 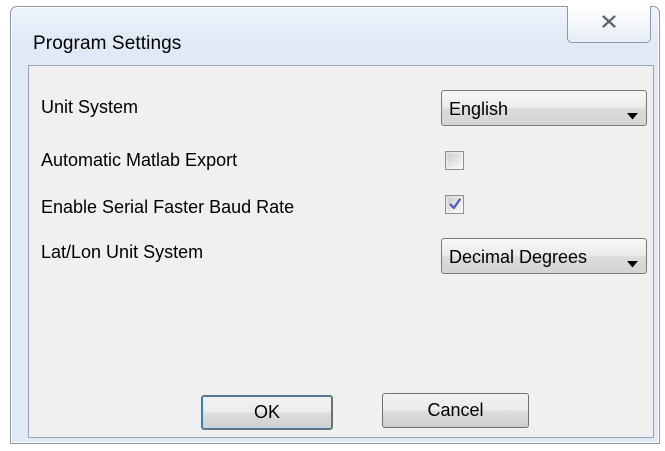 I want to click on latlon-unit-dropdown: Decimal Degrees, so click(x=544, y=256).